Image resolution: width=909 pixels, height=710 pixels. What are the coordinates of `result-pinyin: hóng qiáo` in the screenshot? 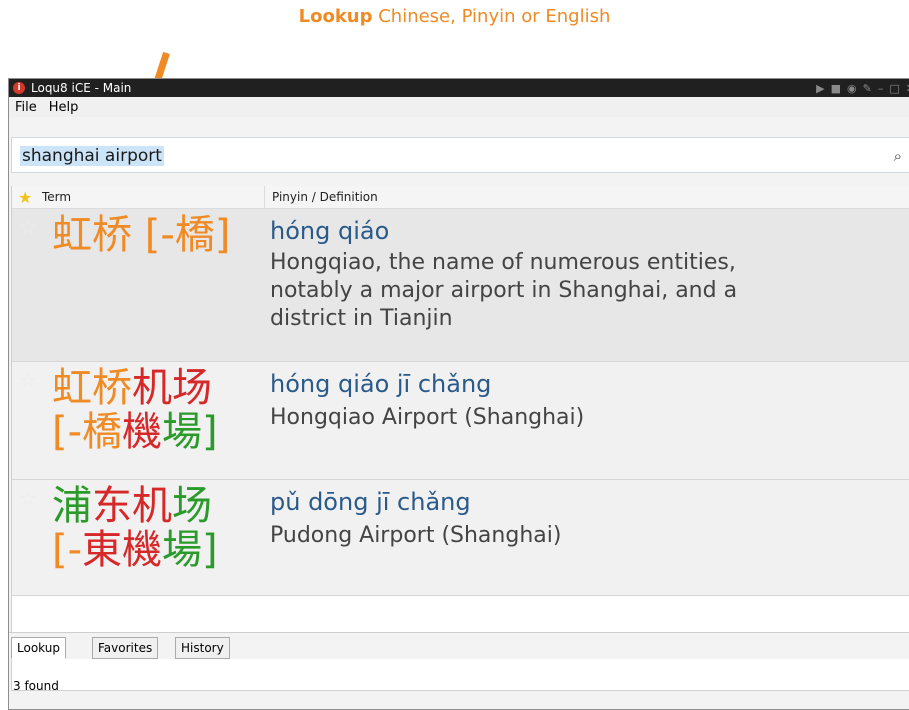 It's located at (330, 231).